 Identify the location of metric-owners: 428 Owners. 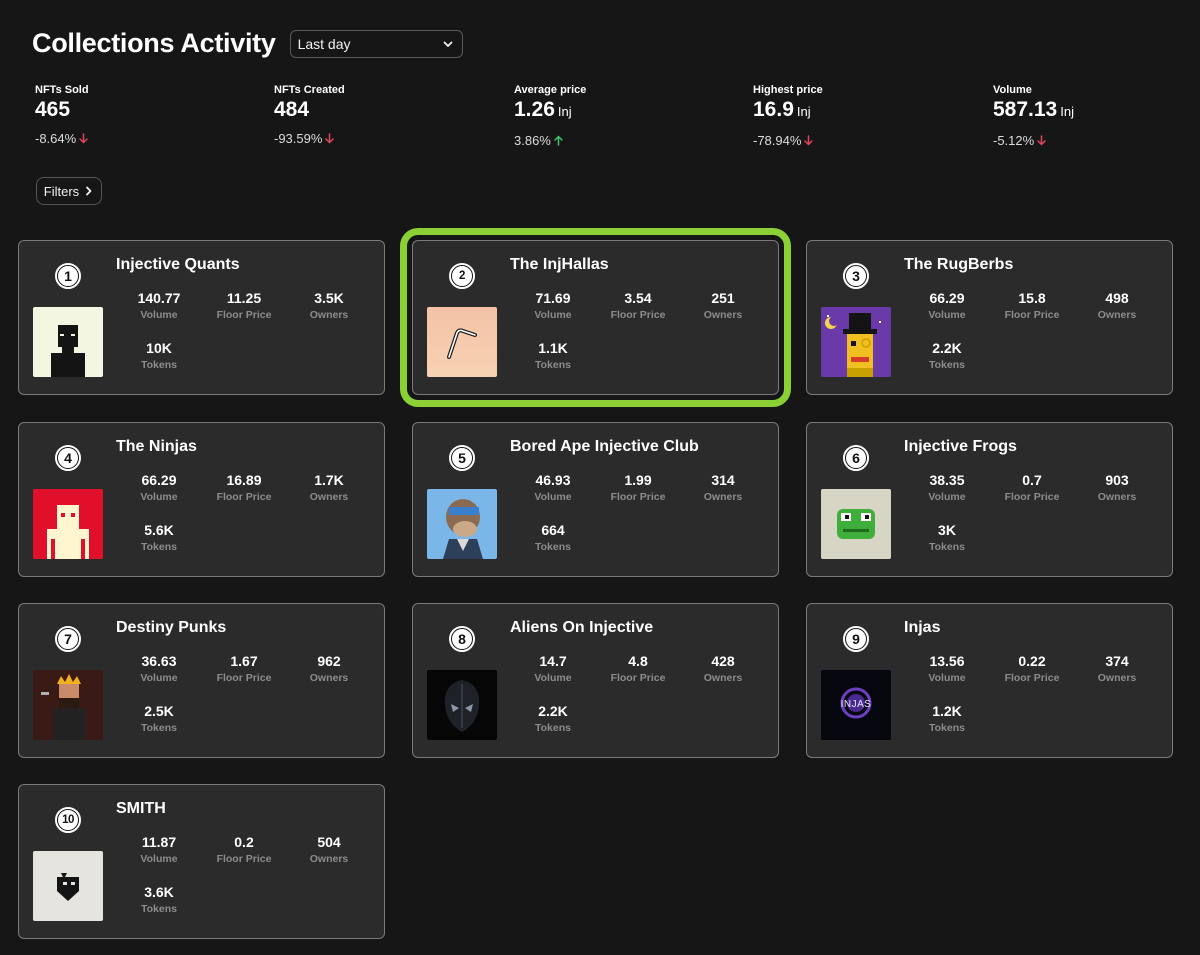
(723, 668).